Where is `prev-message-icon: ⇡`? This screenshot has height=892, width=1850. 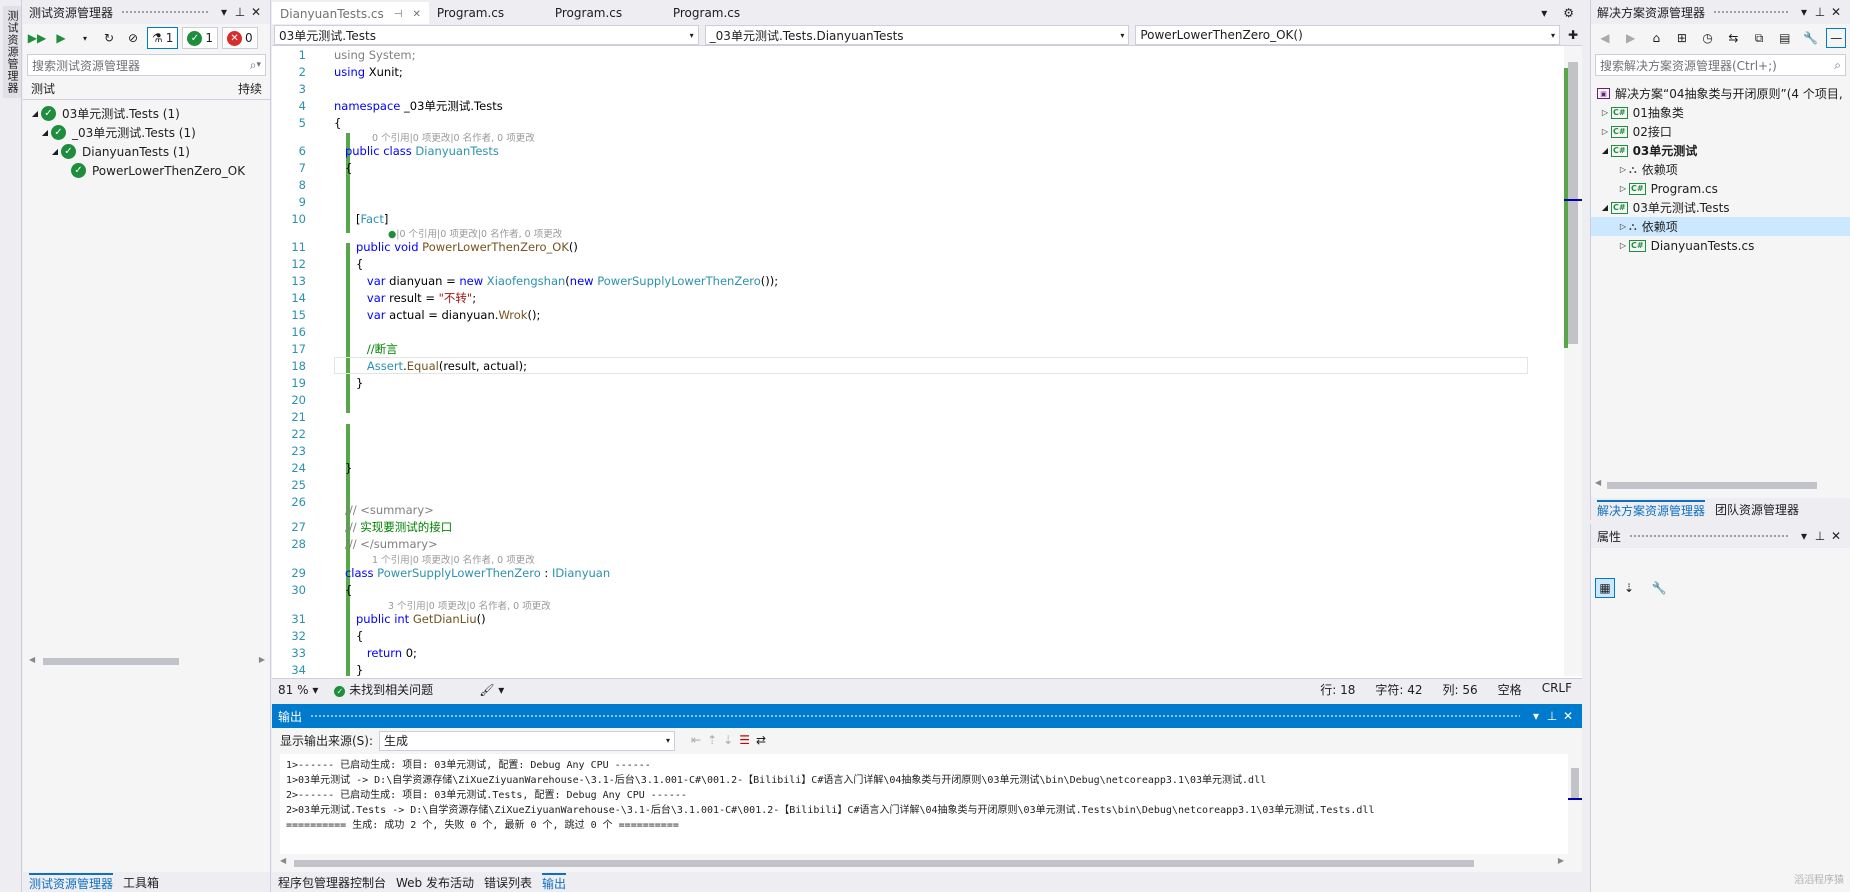
prev-message-icon: ⇡ is located at coordinates (712, 740).